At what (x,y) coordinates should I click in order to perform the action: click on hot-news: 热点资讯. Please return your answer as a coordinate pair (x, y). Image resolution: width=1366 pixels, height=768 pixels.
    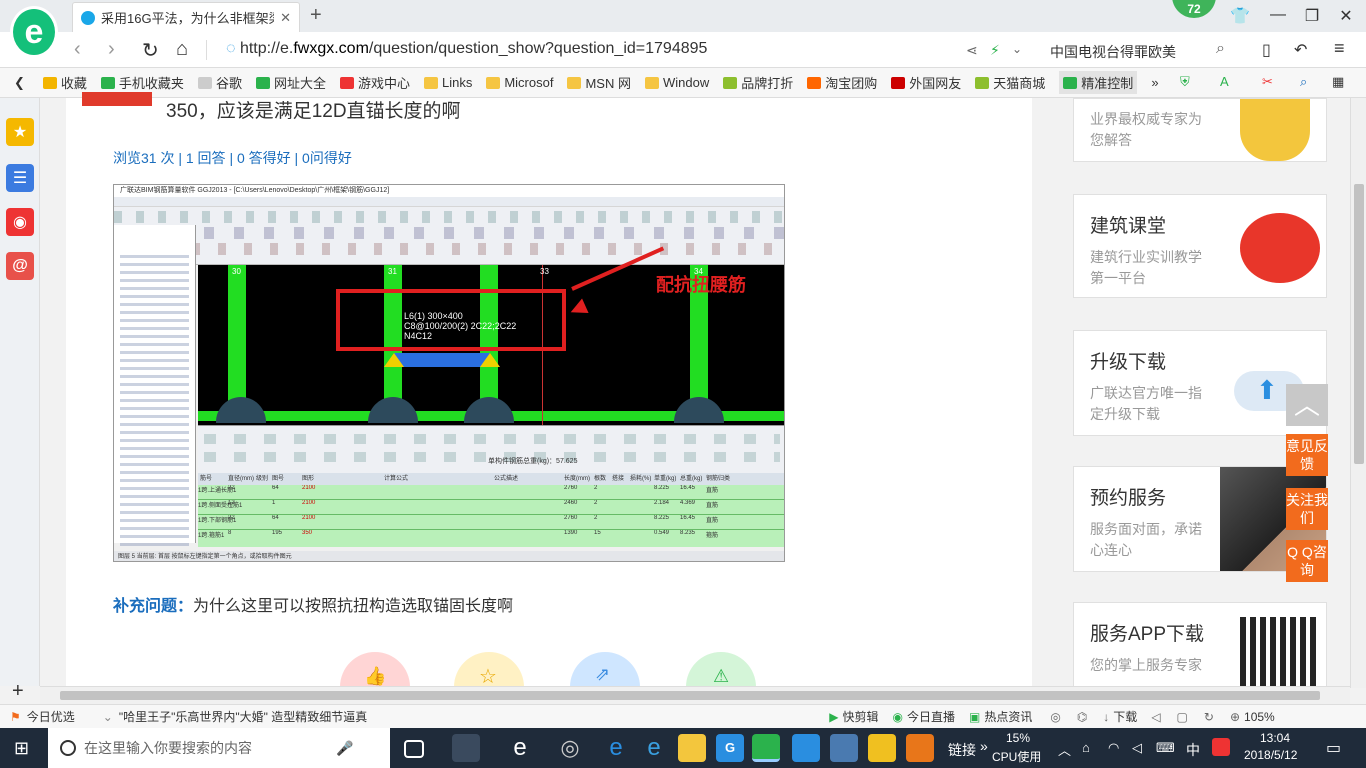
    Looking at the image, I should click on (1008, 716).